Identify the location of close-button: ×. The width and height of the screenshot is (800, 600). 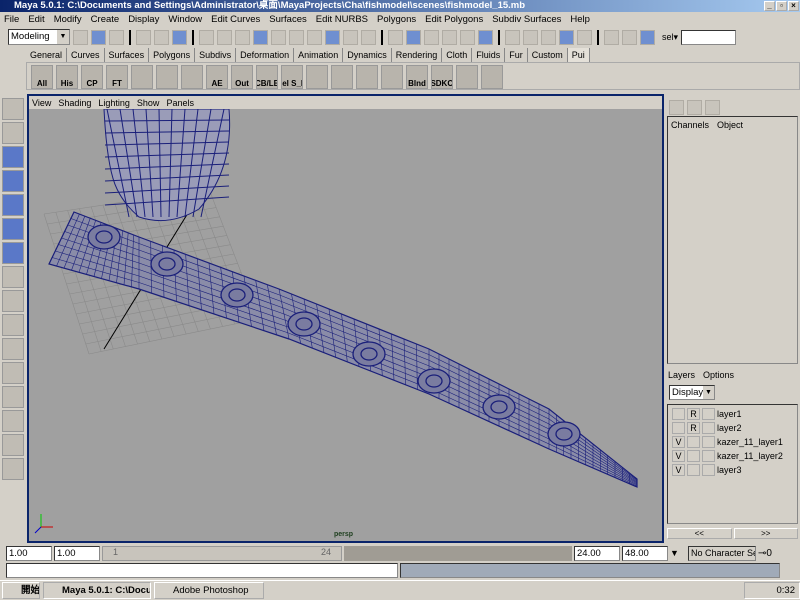
(793, 6).